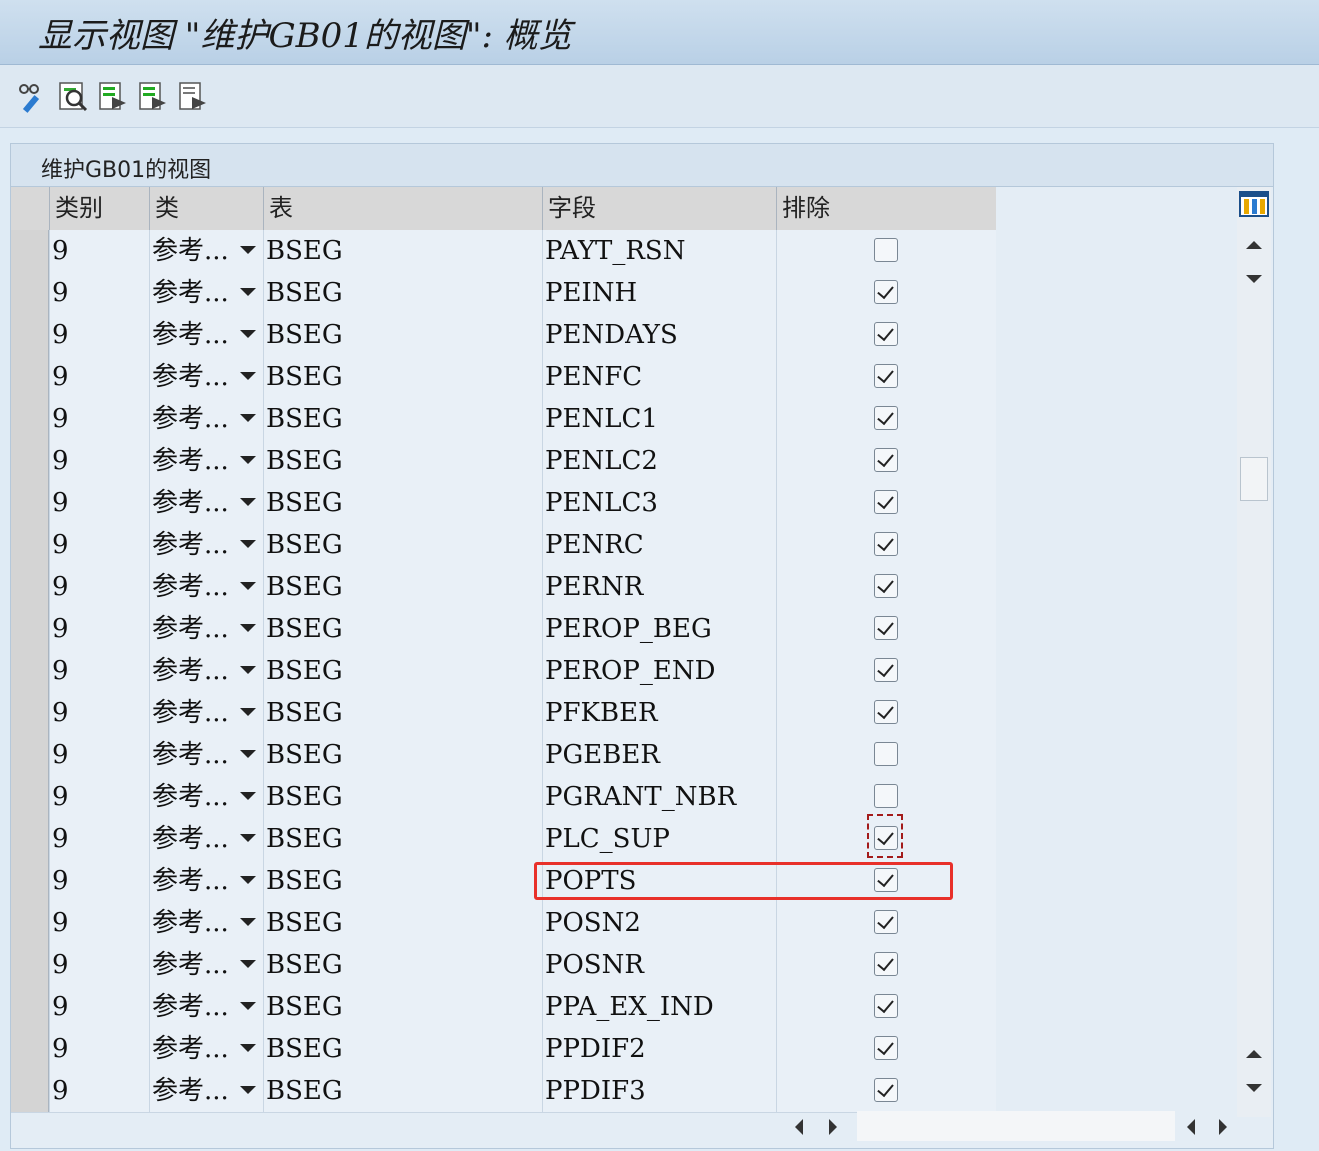  What do you see at coordinates (659, 629) in the screenshot?
I see `field-cell: PEROP_BEG` at bounding box center [659, 629].